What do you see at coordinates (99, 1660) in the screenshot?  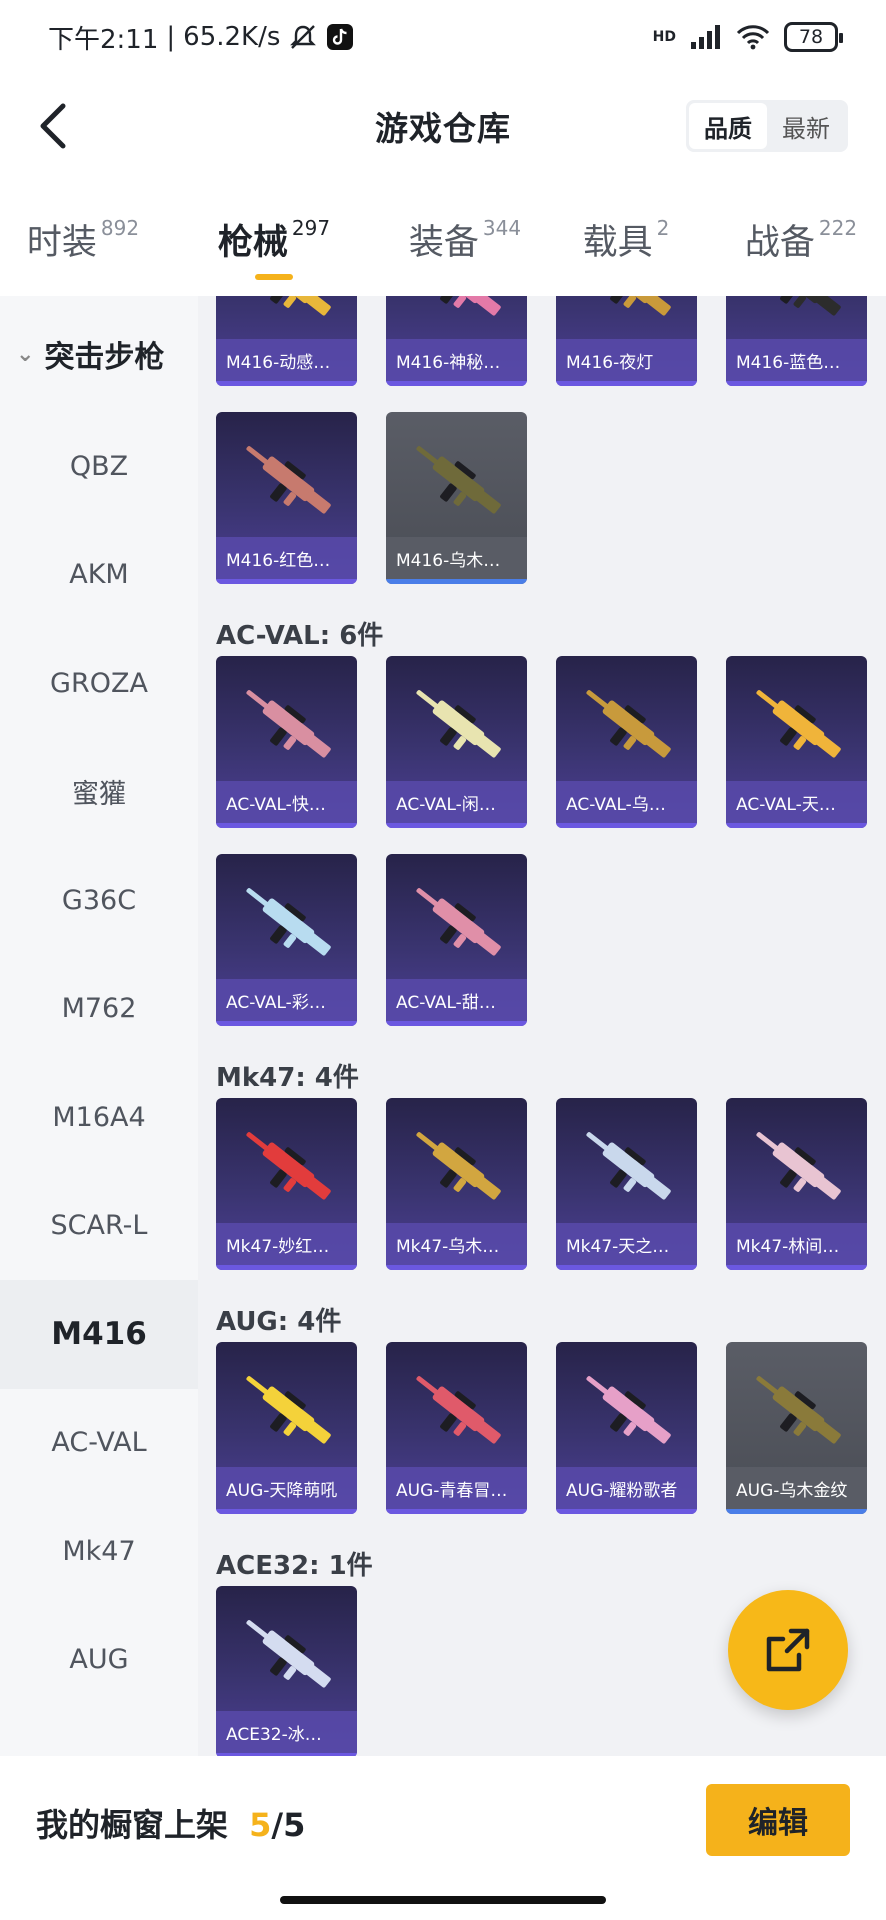 I see `sidebar-item-aug: AUG` at bounding box center [99, 1660].